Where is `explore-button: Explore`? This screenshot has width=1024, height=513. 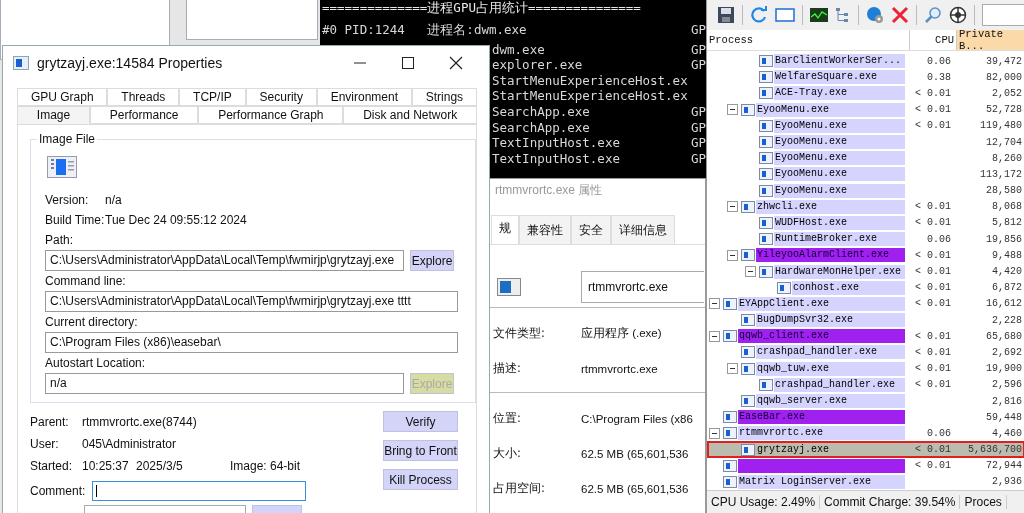
explore-button: Explore is located at coordinates (432, 260).